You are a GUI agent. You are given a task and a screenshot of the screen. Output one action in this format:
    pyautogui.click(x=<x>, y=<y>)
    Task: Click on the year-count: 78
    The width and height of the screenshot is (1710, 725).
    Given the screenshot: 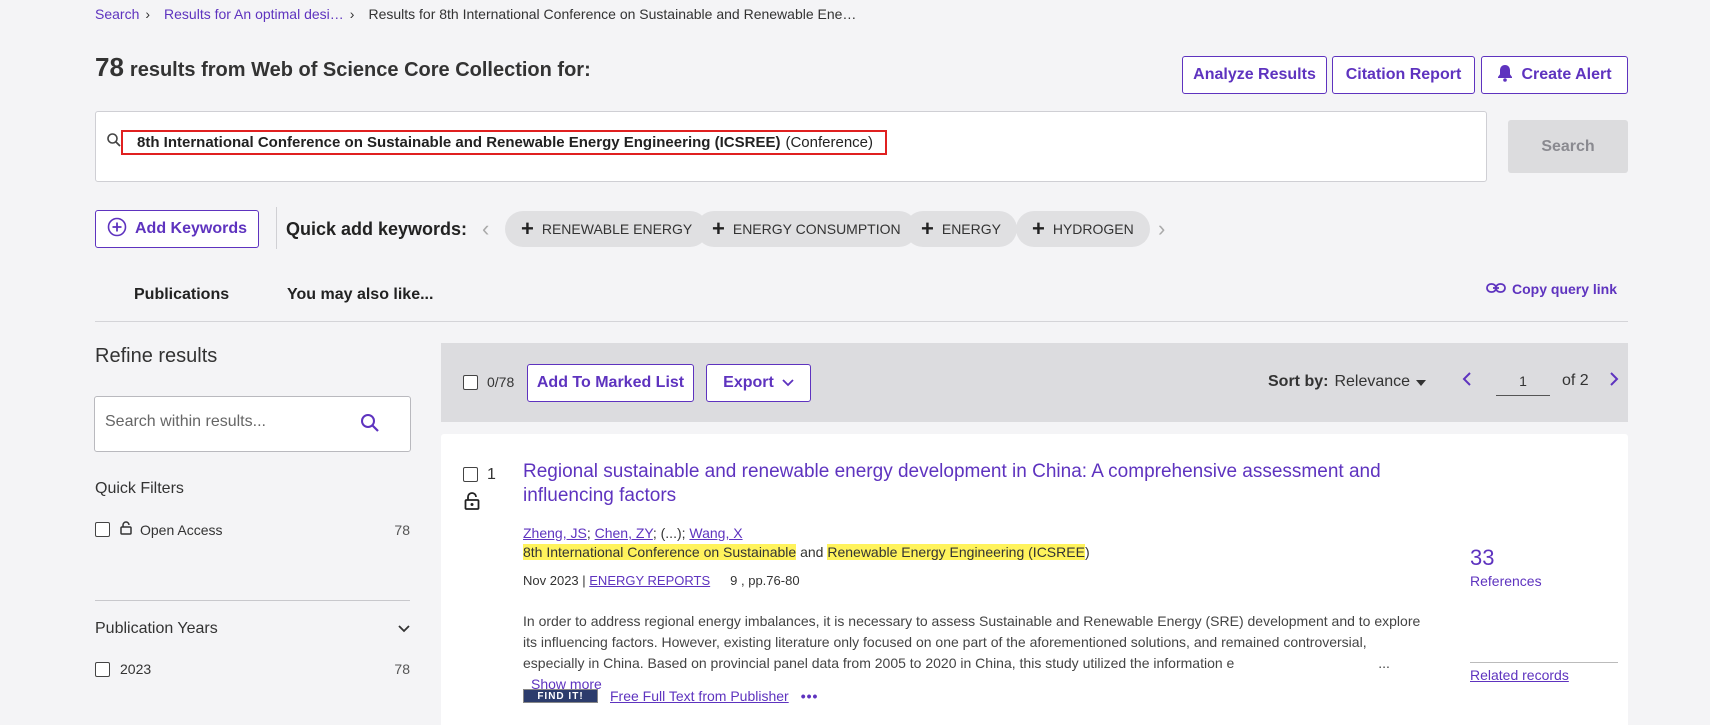 What is the action you would take?
    pyautogui.click(x=402, y=669)
    